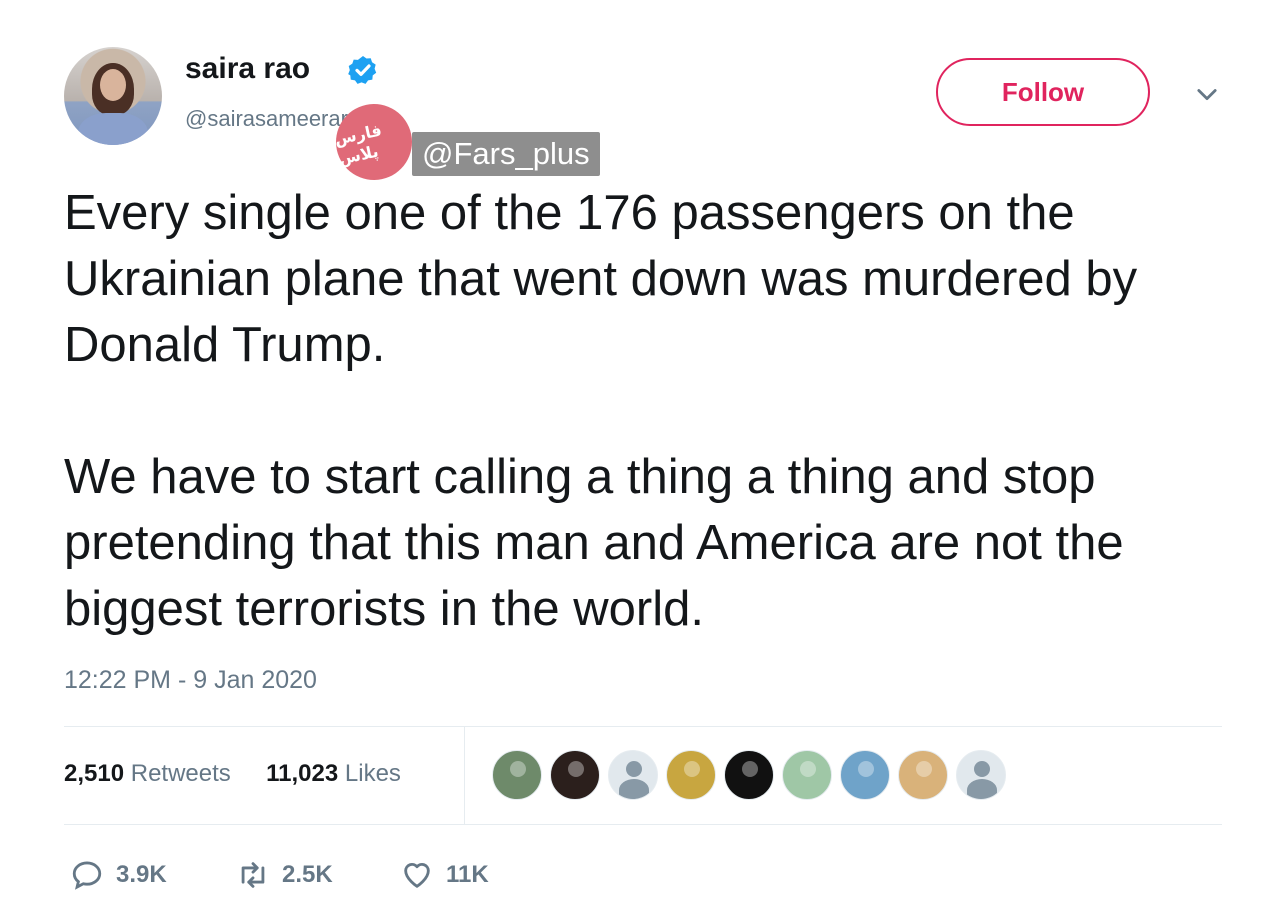 This screenshot has height=922, width=1280. What do you see at coordinates (417, 875) in the screenshot?
I see `heart-icon` at bounding box center [417, 875].